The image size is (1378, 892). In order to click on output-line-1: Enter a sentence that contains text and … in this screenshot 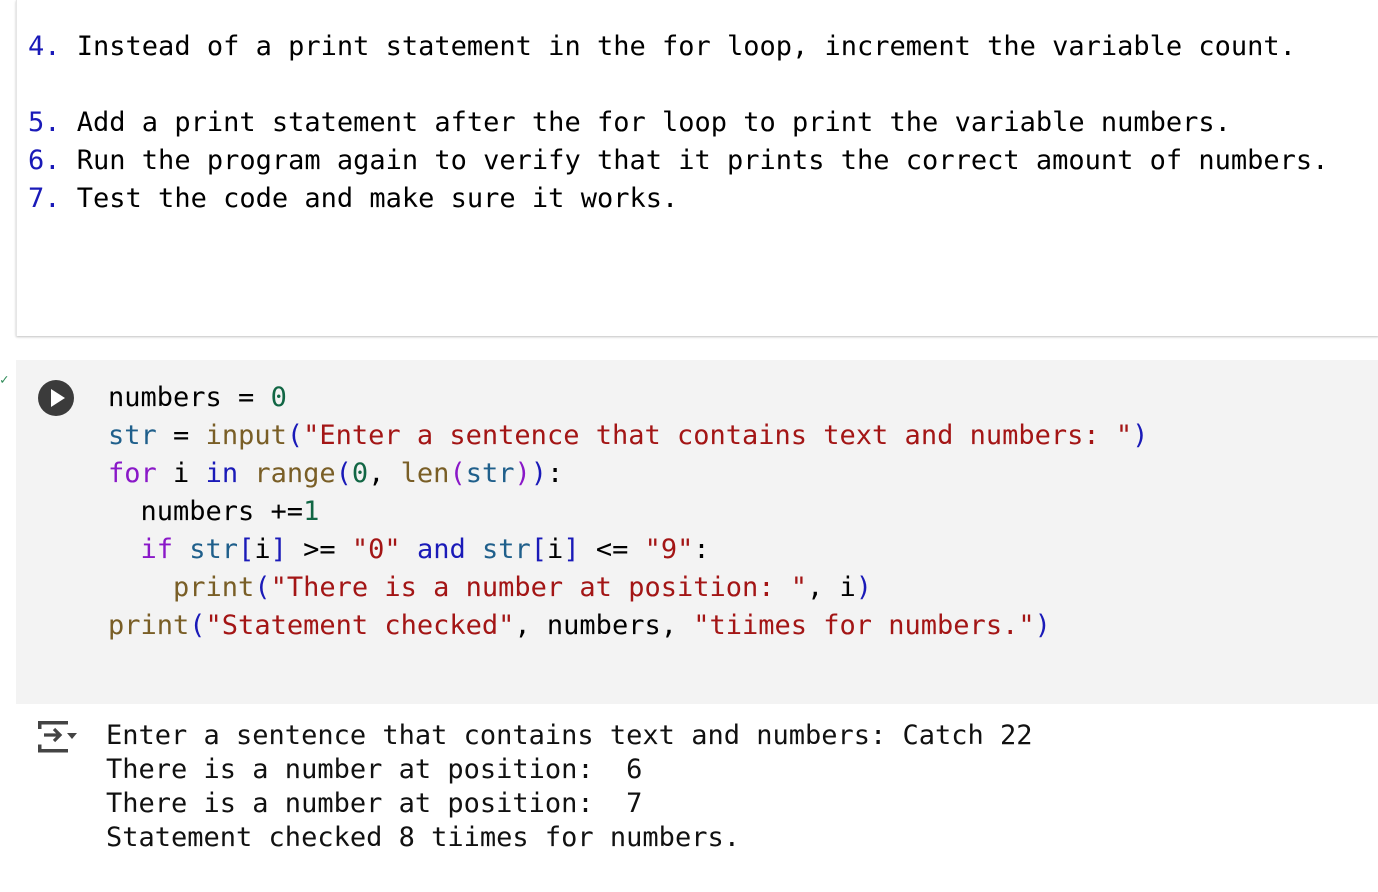, I will do `click(569, 735)`.